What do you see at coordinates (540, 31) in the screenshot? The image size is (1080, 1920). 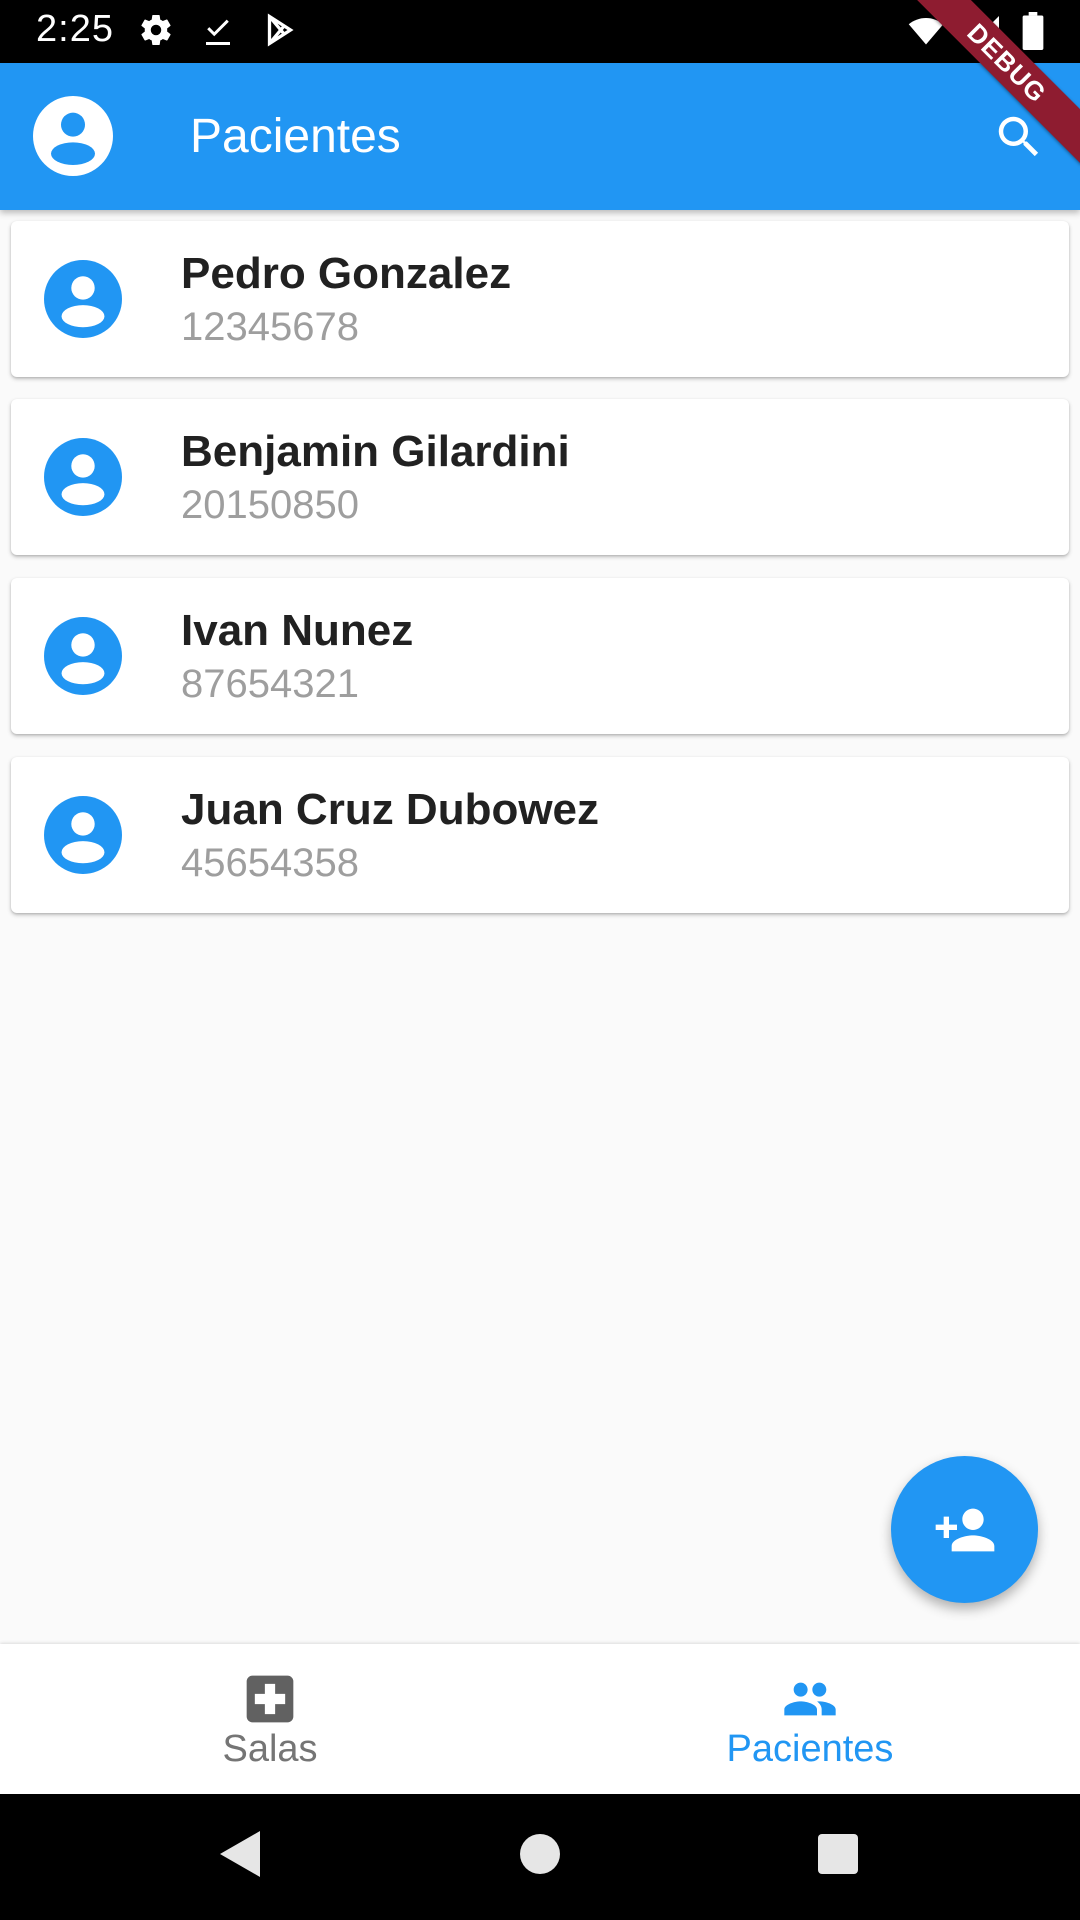 I see `status-bar: 2:25` at bounding box center [540, 31].